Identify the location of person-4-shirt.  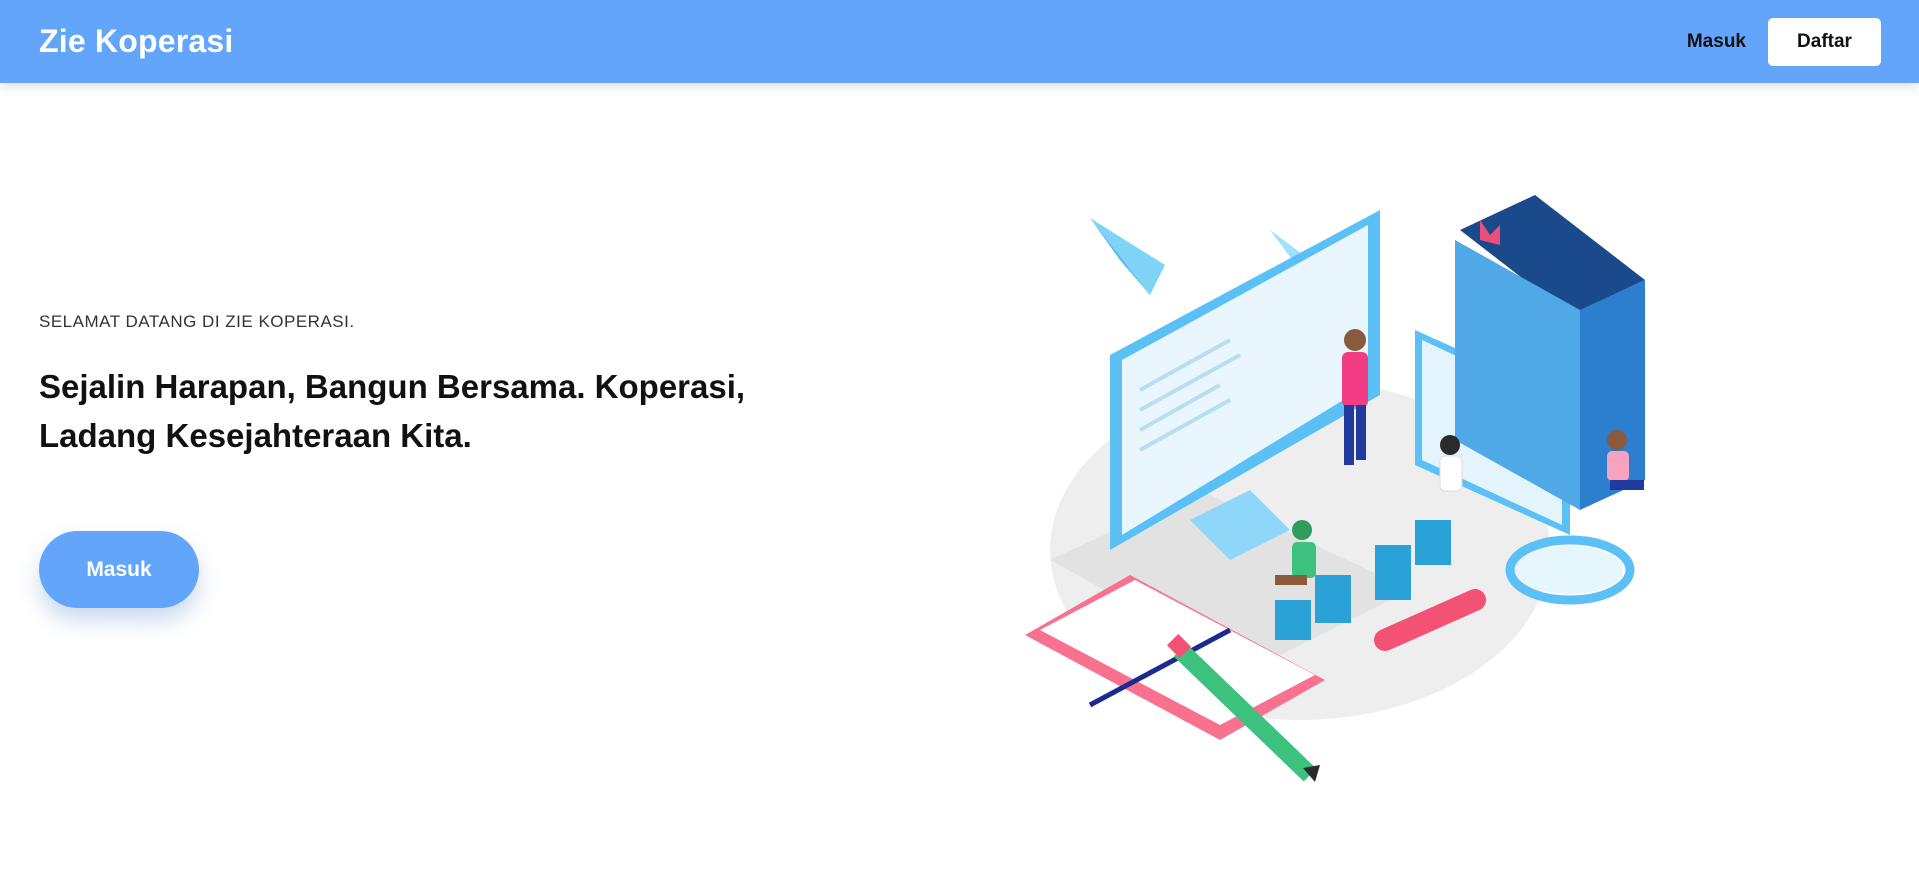
(1618, 466).